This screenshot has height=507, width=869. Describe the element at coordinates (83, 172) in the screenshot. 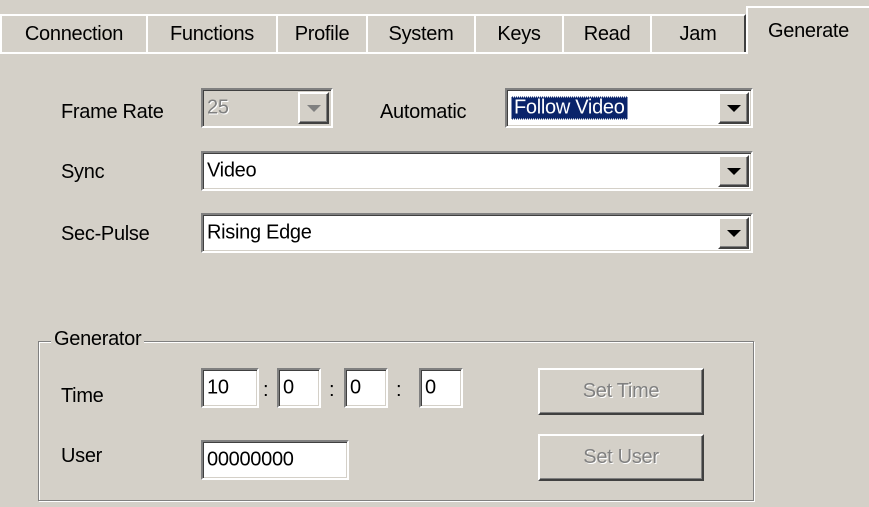

I see `sync-label: Sync` at that location.